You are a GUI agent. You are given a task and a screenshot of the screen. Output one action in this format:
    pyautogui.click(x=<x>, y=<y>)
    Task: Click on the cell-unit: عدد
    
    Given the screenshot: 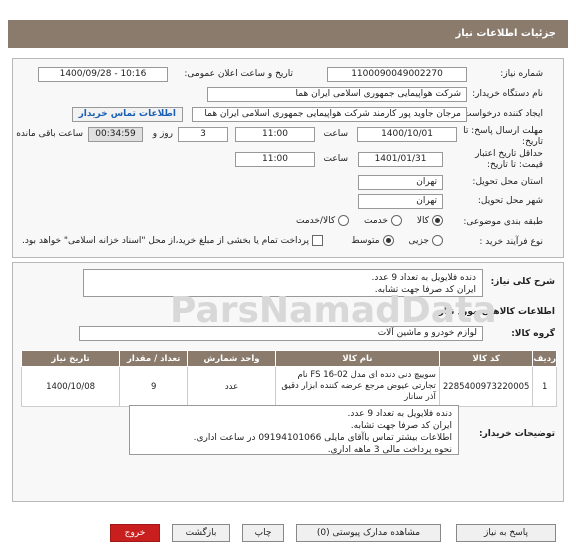 What is the action you would take?
    pyautogui.click(x=231, y=386)
    